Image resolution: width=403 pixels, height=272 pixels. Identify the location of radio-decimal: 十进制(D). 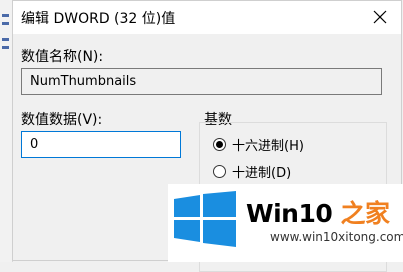
(252, 171).